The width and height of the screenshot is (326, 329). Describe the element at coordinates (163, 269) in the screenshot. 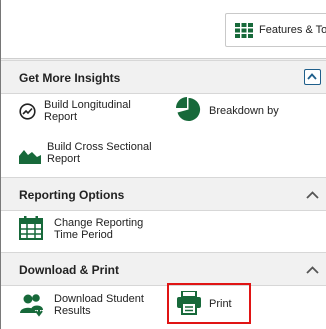

I see `section-header-download-print: Download & Print` at that location.